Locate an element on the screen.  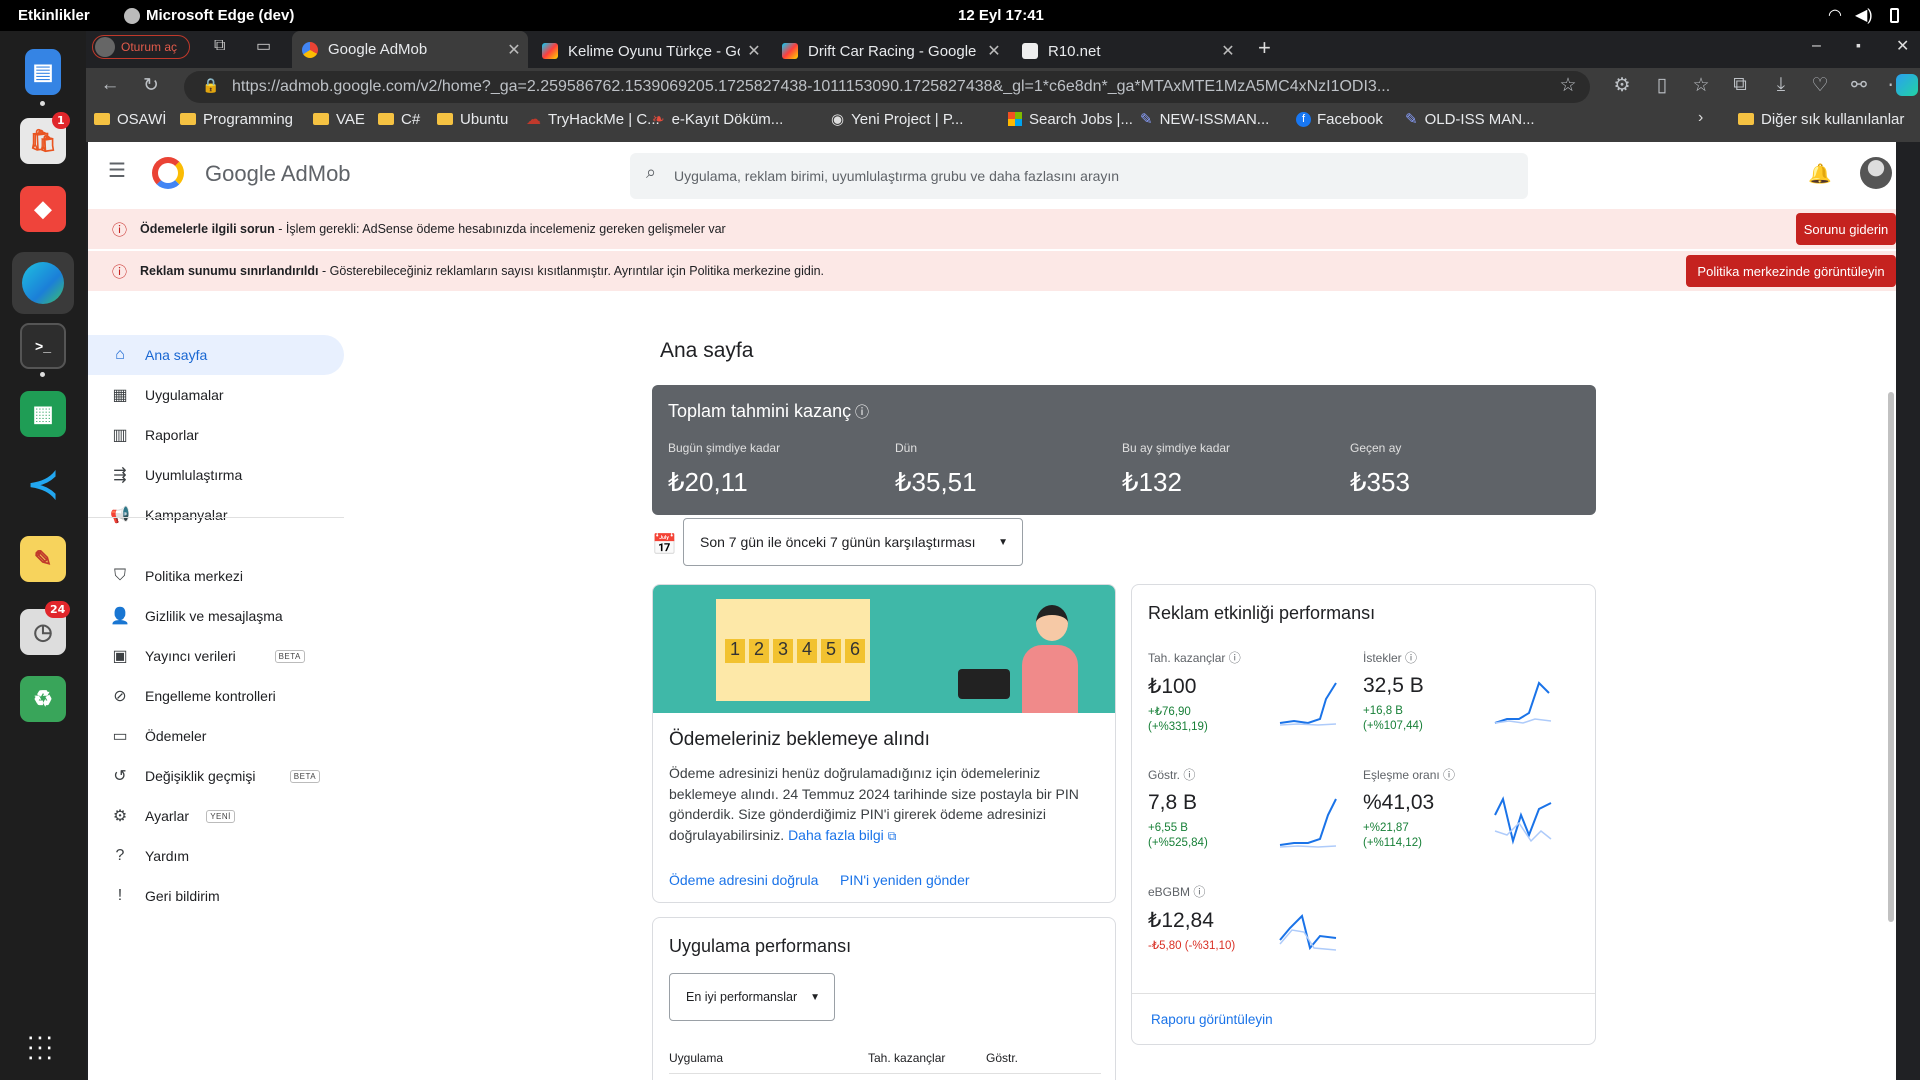
notifications-bell-icon: 🔔 is located at coordinates (1820, 174).